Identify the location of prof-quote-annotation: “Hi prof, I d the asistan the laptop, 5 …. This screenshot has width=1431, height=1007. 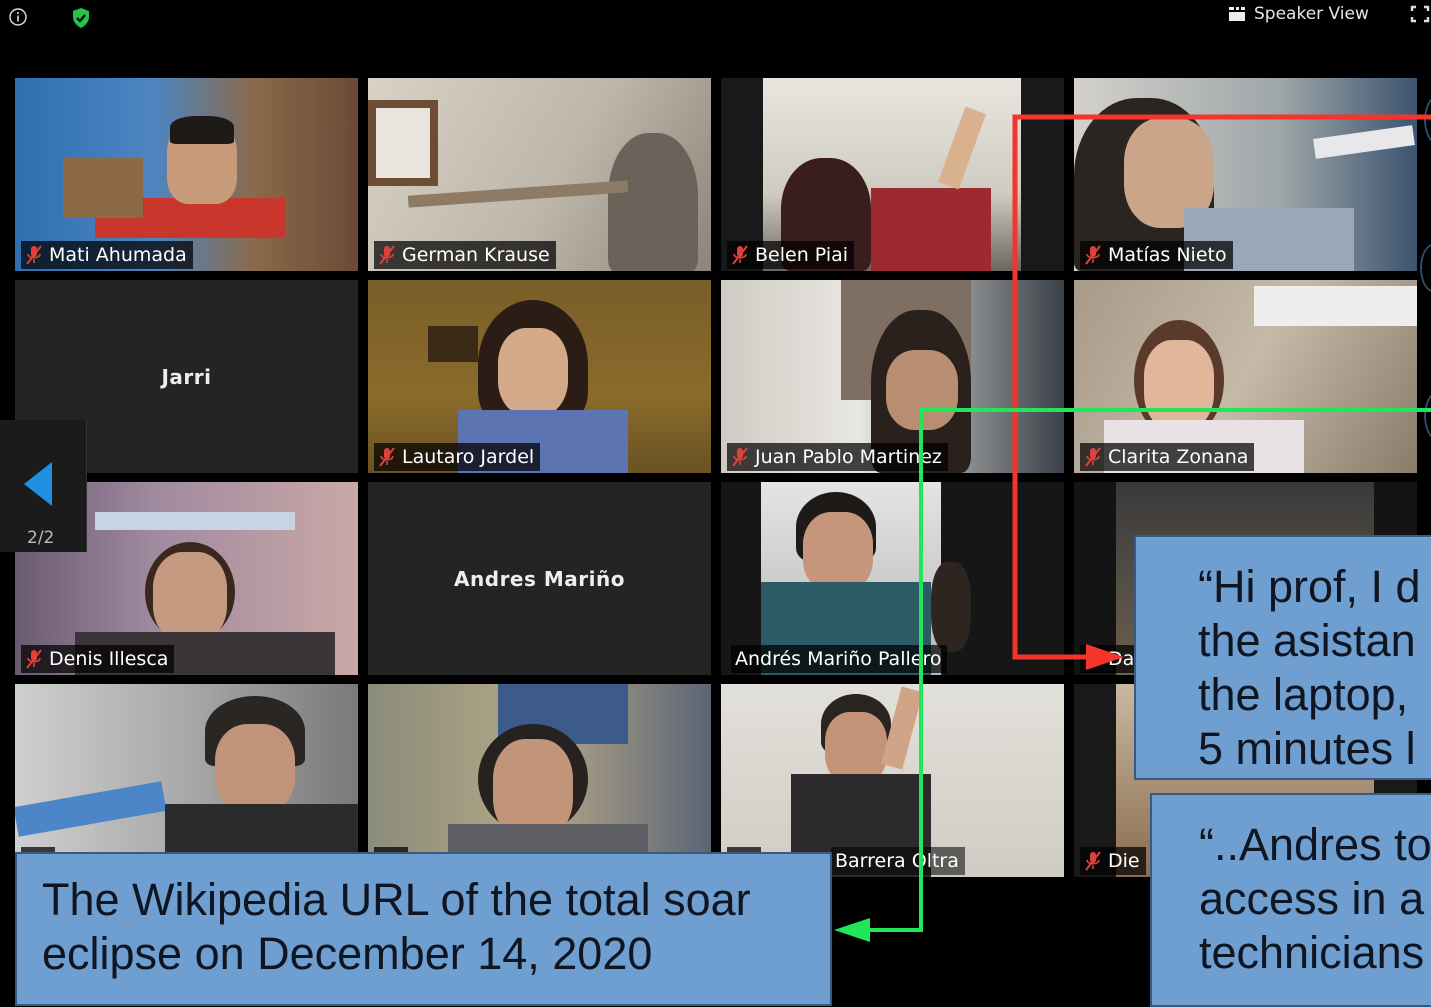
(1282, 657).